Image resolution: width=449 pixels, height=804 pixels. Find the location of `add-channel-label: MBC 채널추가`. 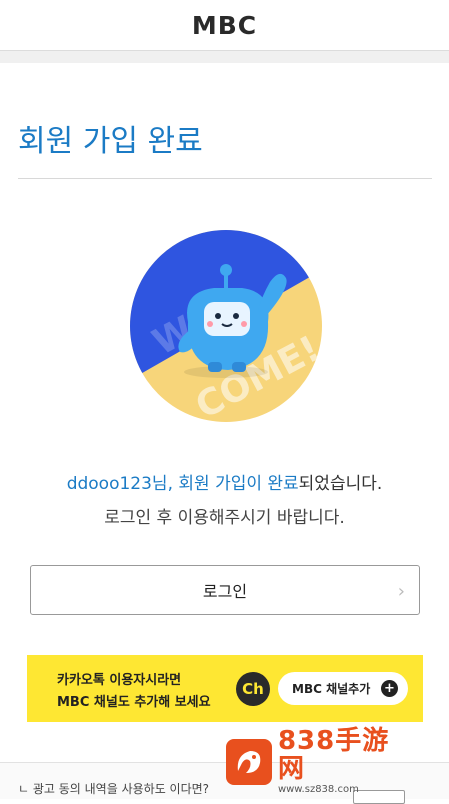

add-channel-label: MBC 채널추가 is located at coordinates (331, 689).